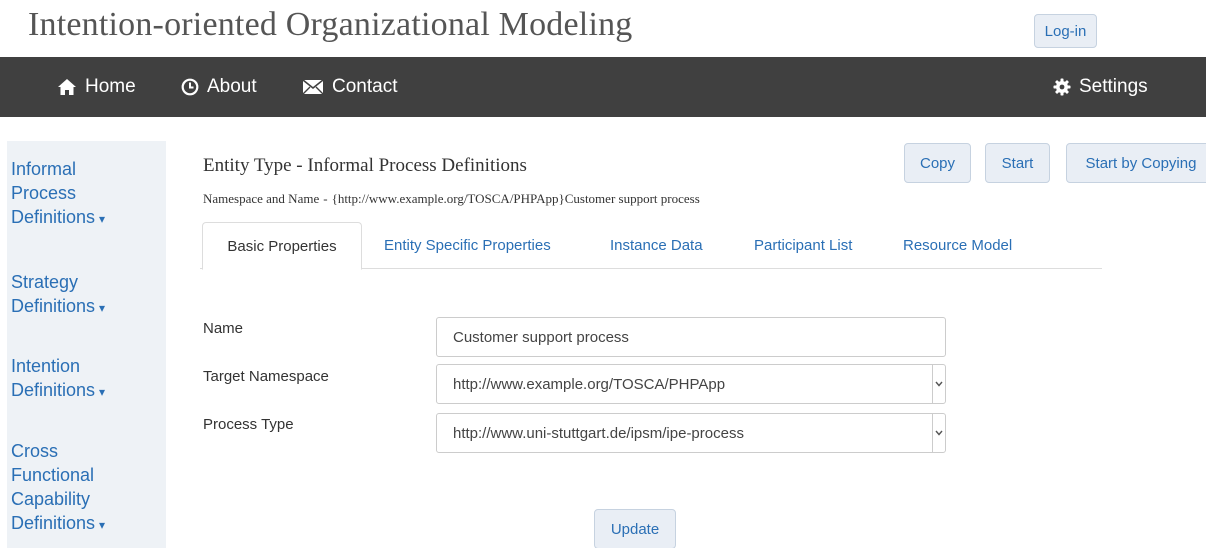  Describe the element at coordinates (51, 499) in the screenshot. I see `sidebar-item-label: Capability` at that location.